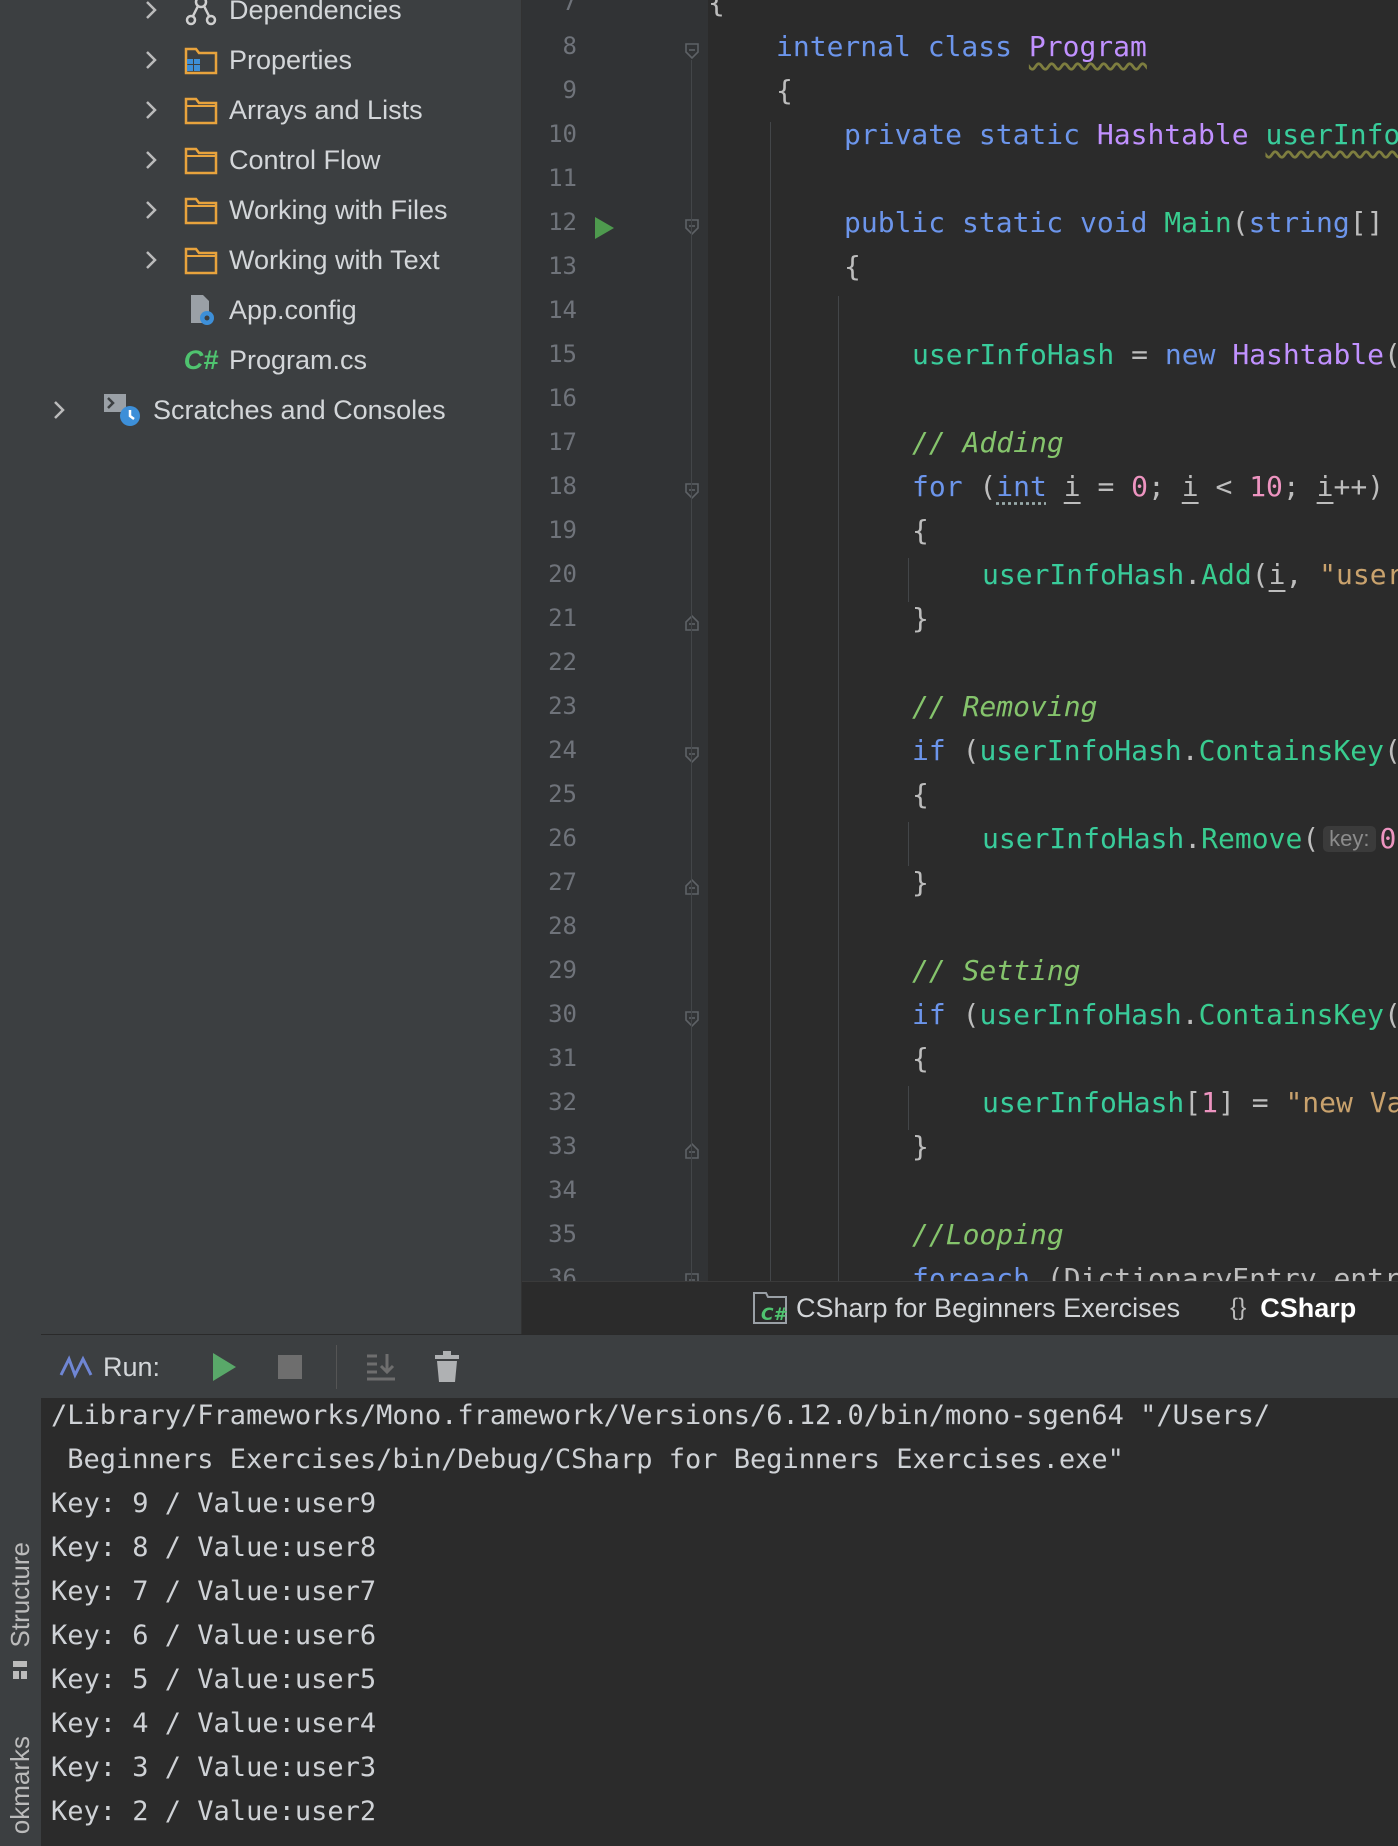  Describe the element at coordinates (132, 1366) in the screenshot. I see `run-panel-title: Run:` at that location.